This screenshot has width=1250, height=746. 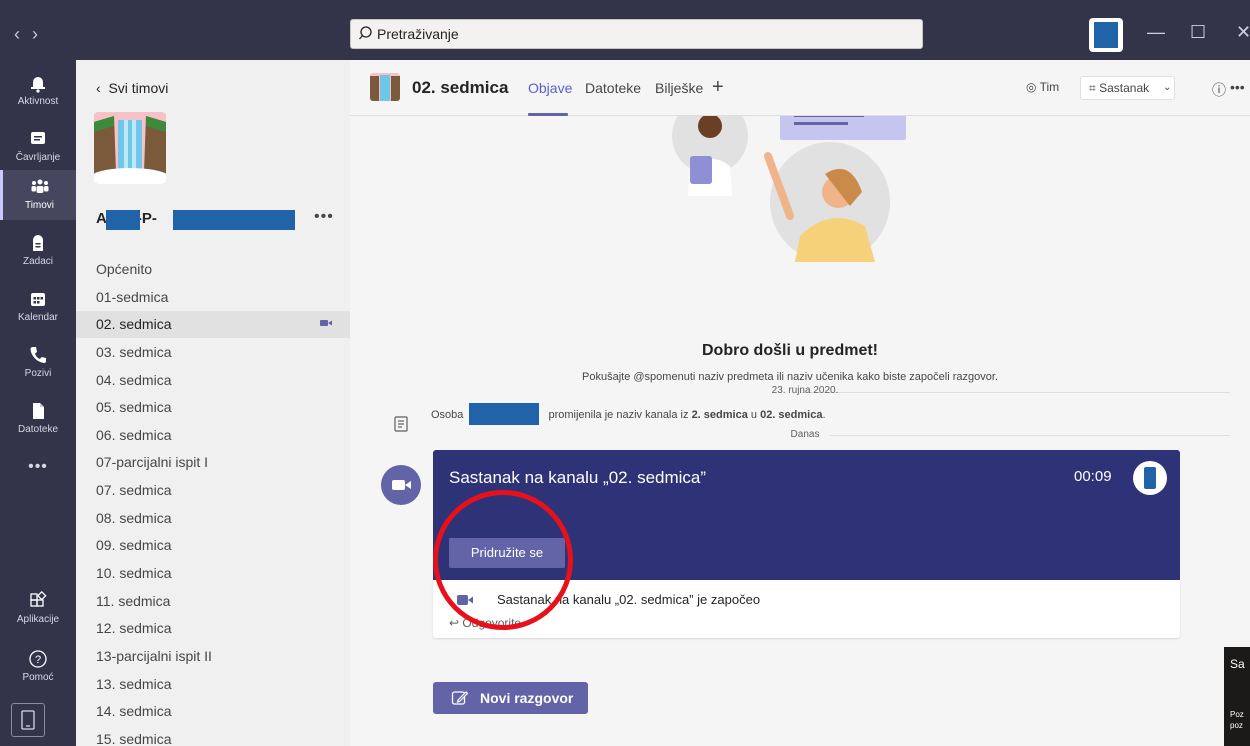 I want to click on bell-icon, so click(x=38, y=85).